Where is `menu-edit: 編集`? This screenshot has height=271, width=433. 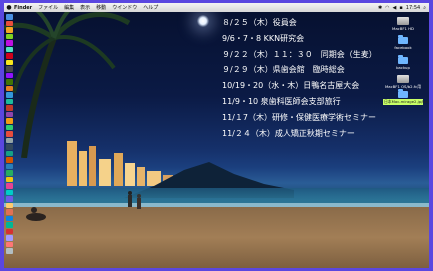
menu-edit: 編集 is located at coordinates (69, 7).